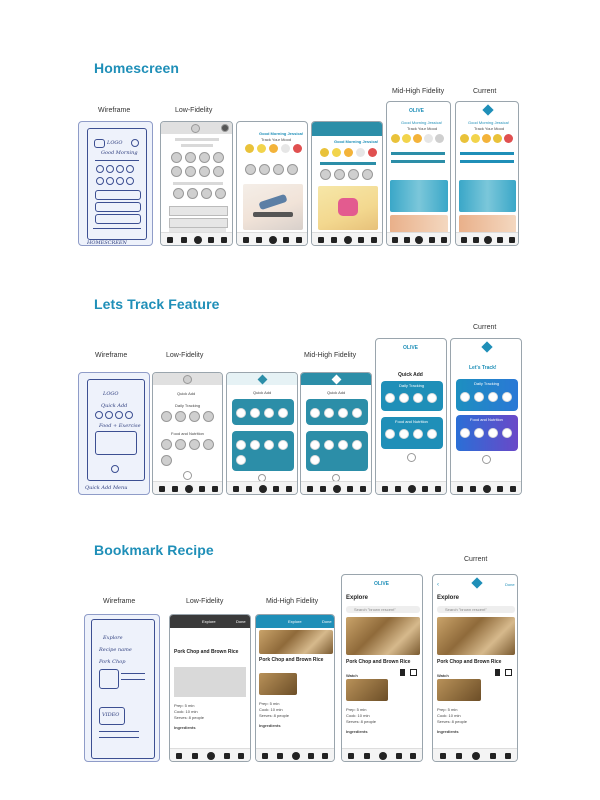 This screenshot has width=600, height=800. What do you see at coordinates (198, 211) in the screenshot?
I see `card-placeholder` at bounding box center [198, 211].